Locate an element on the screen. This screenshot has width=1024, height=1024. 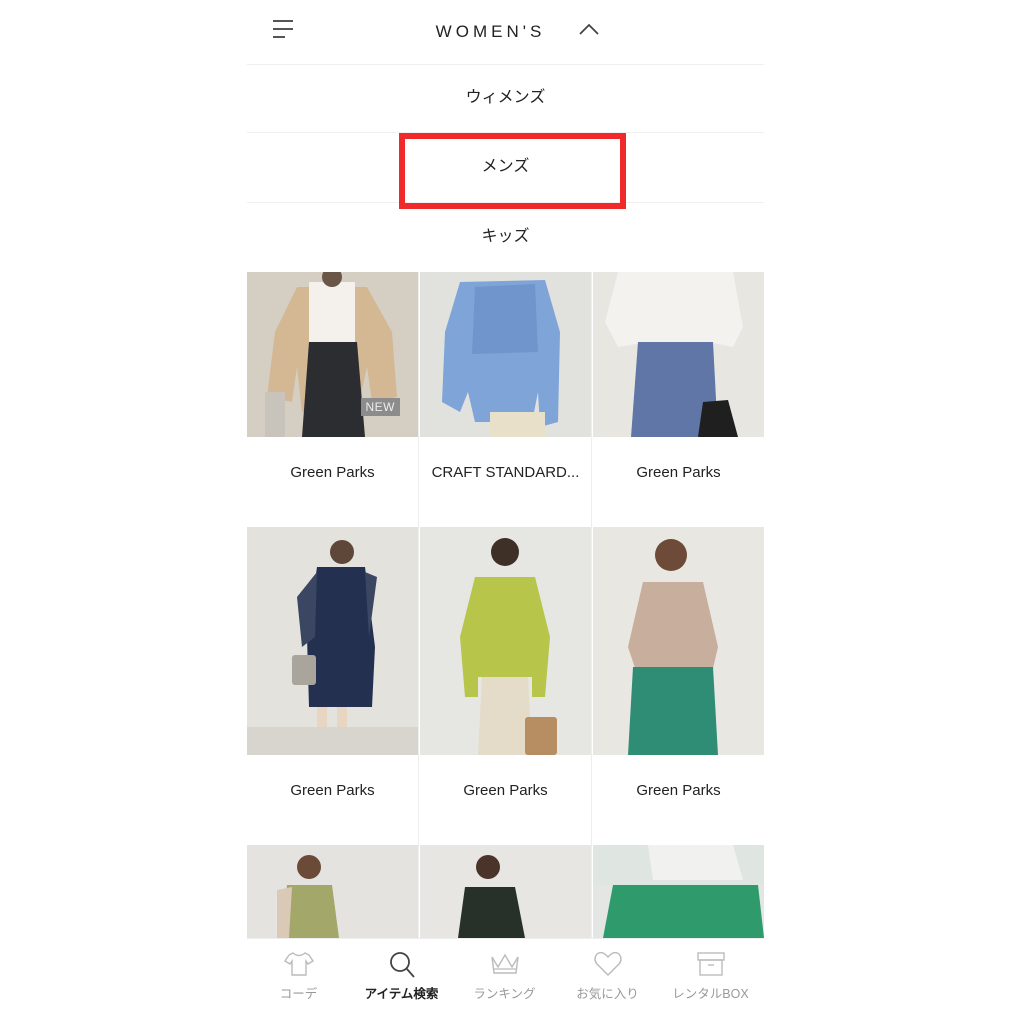
bottom-tab-bar: コーデ アイテム検索 ランキング お気に入り レンタルBOX is located at coordinates (505, 981).